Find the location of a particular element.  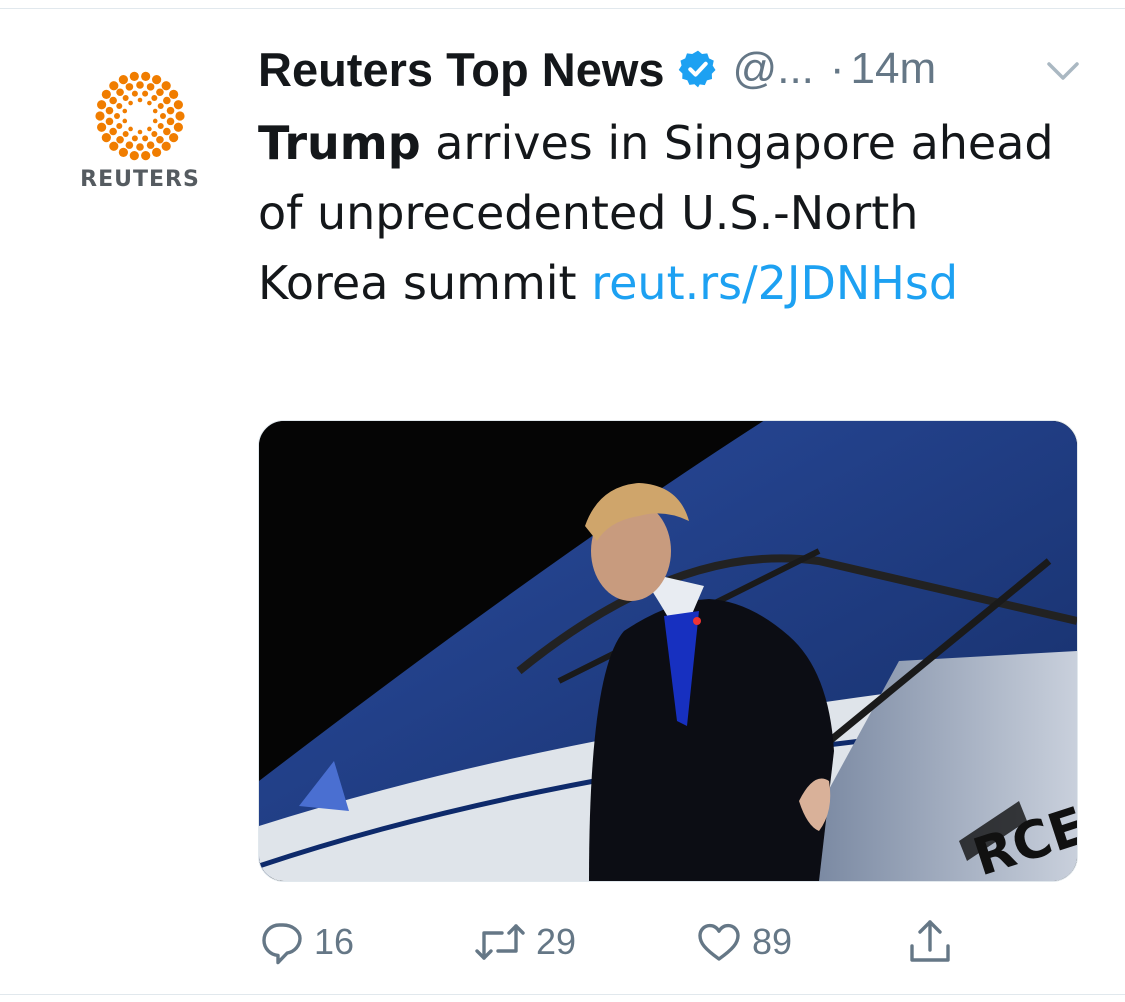

chevron-down-icon is located at coordinates (1063, 71).